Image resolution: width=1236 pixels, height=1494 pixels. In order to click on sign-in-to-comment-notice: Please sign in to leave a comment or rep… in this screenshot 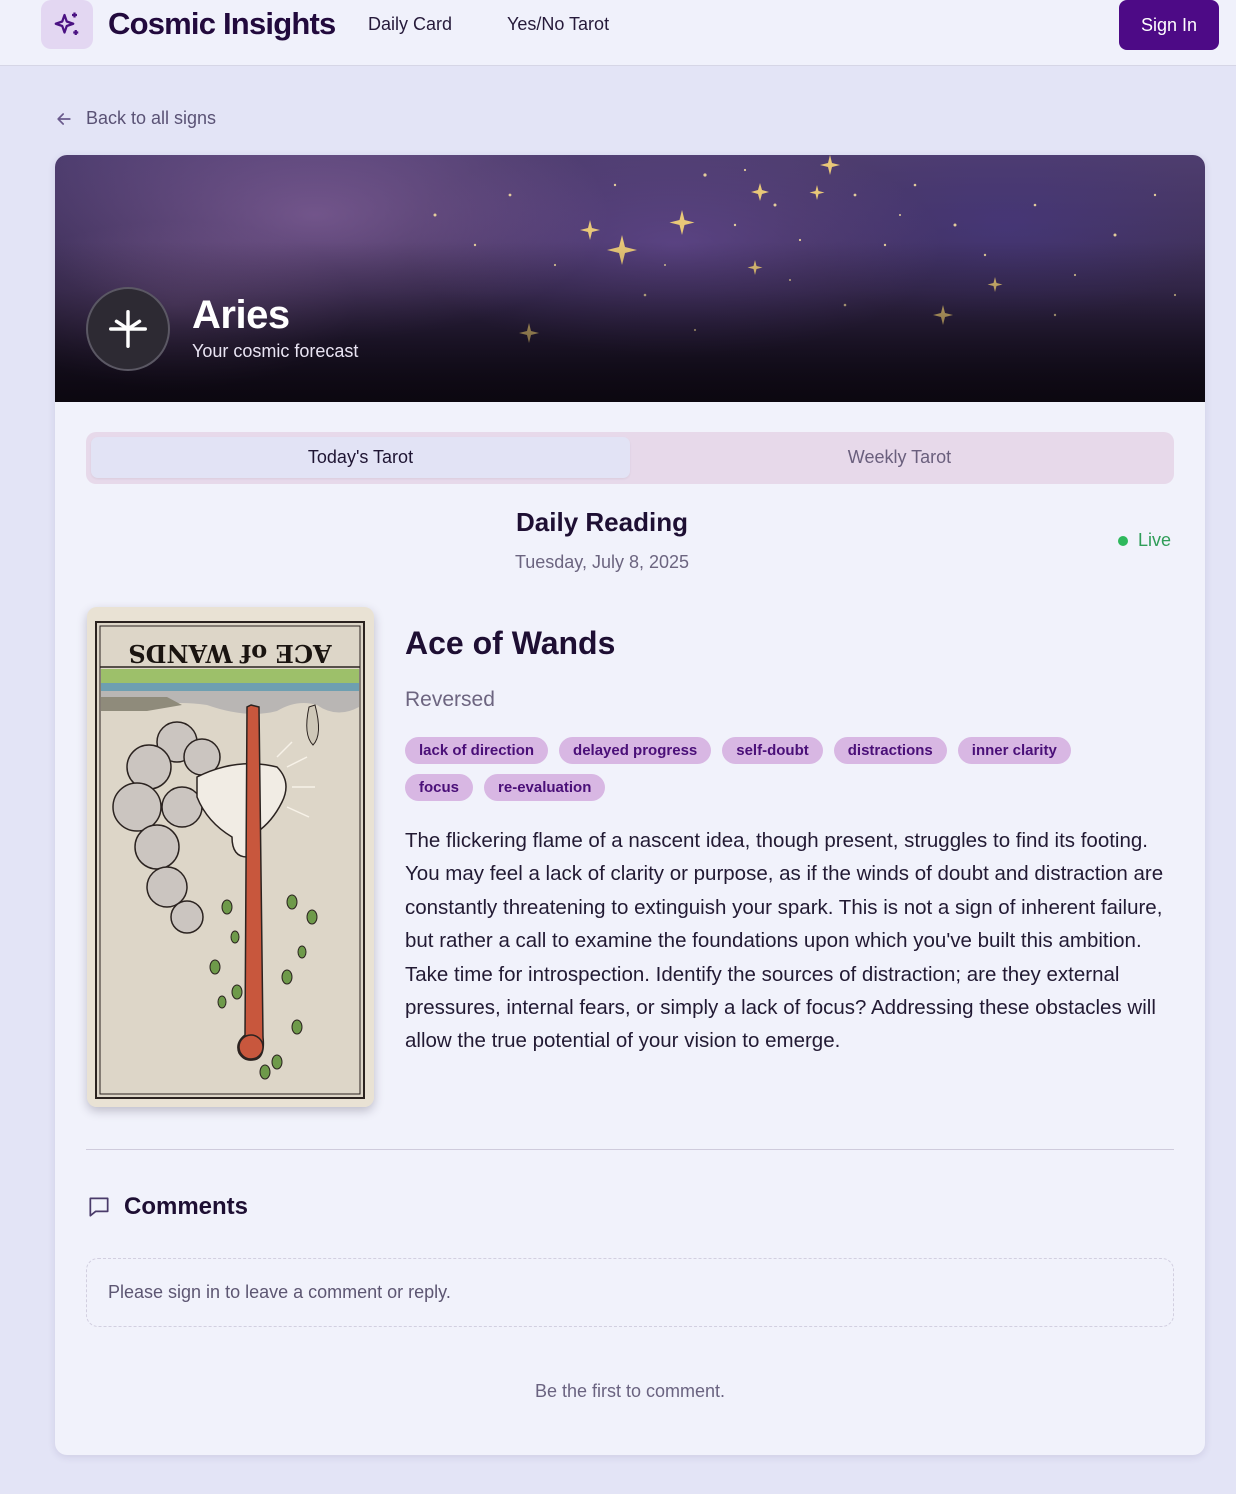, I will do `click(630, 1292)`.